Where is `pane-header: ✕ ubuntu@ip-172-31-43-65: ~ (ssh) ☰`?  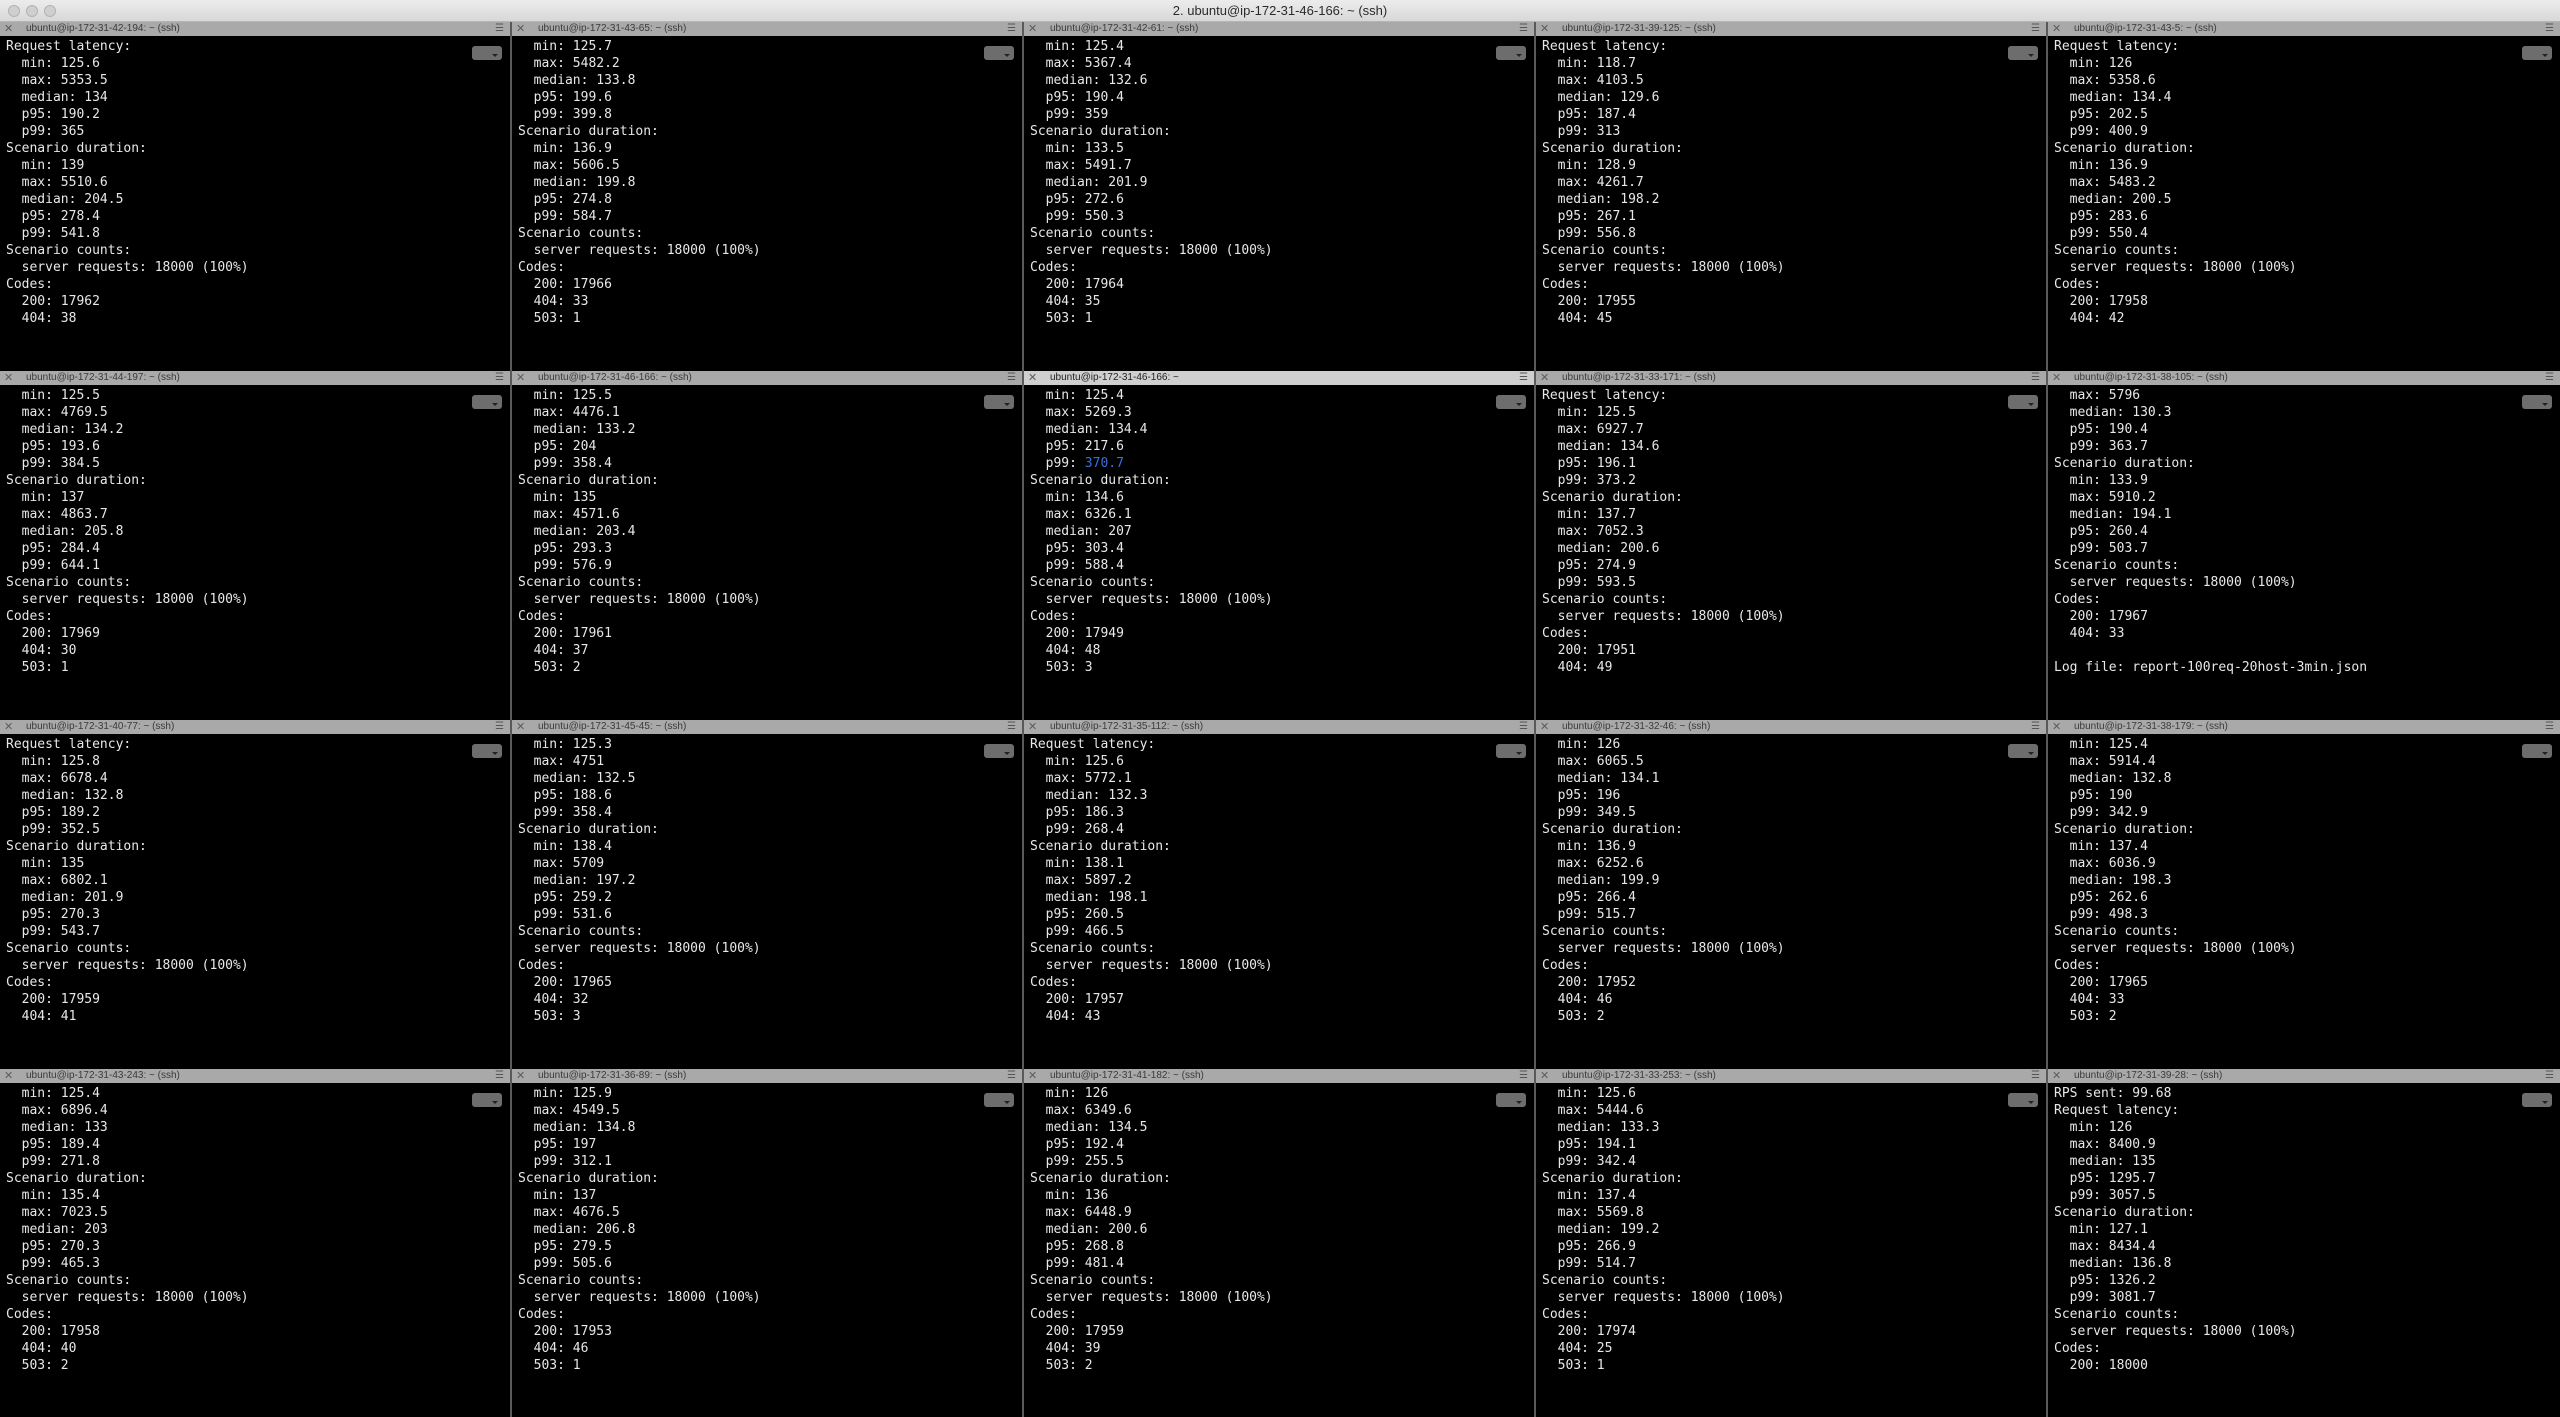 pane-header: ✕ ubuntu@ip-172-31-43-65: ~ (ssh) ☰ is located at coordinates (767, 29).